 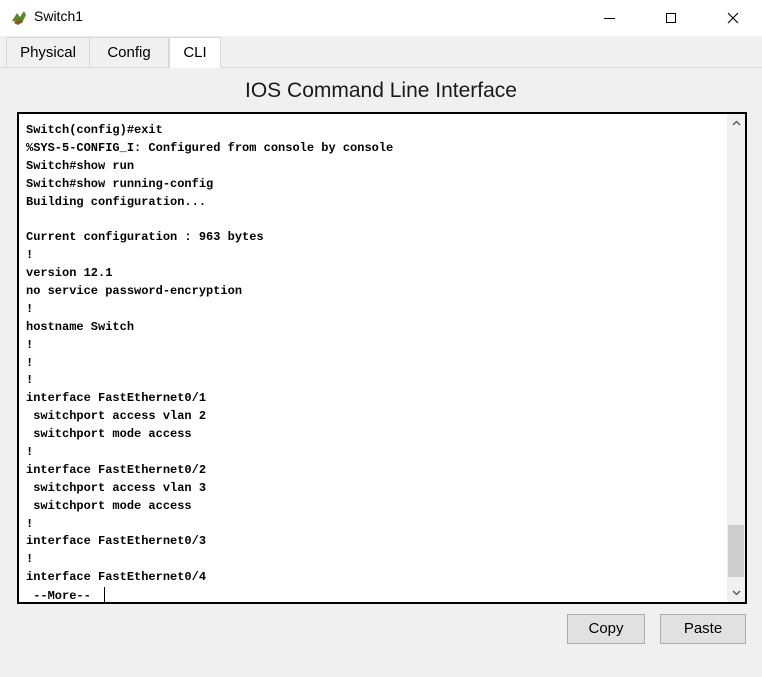 I want to click on terminal-line: interface FastEthernet0/2, so click(x=116, y=469).